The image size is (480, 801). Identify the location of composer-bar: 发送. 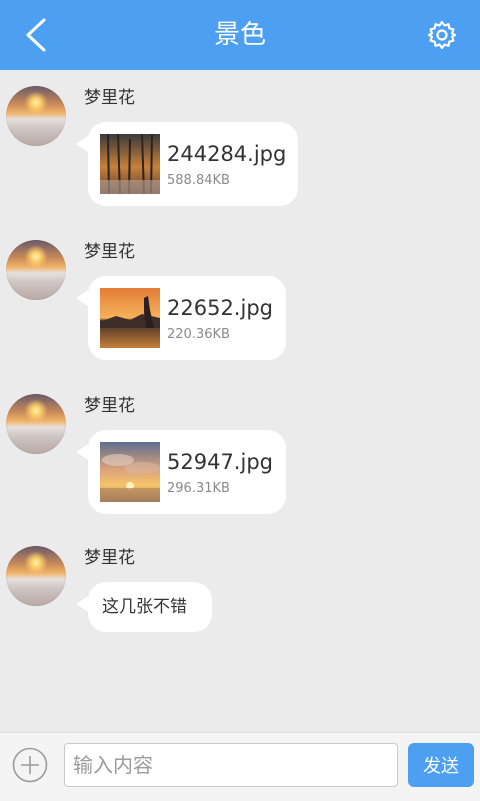
(240, 766).